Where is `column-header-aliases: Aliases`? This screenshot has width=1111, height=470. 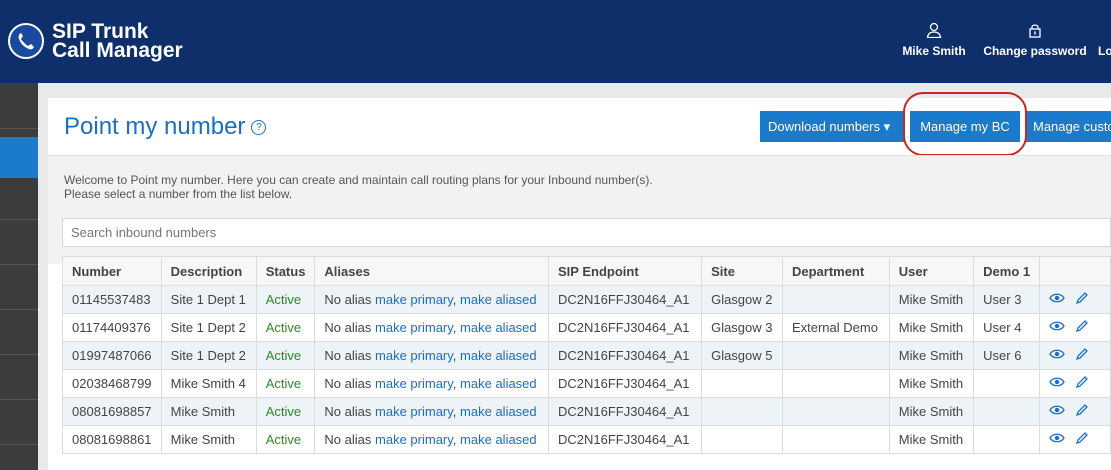
column-header-aliases: Aliases is located at coordinates (431, 271).